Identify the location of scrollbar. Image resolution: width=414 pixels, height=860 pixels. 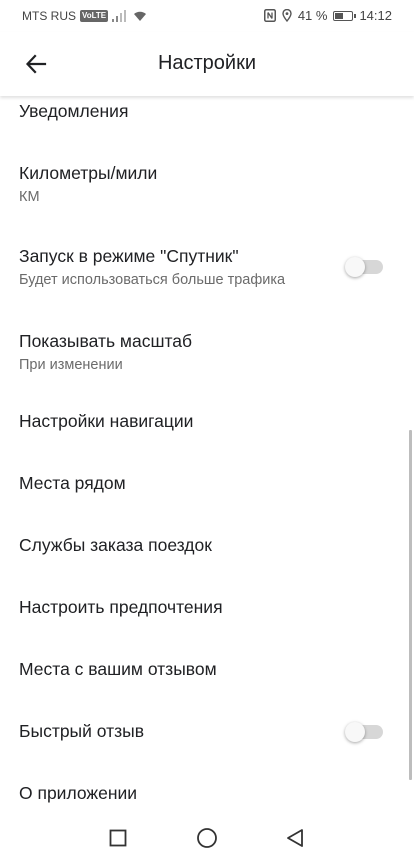
(410, 605).